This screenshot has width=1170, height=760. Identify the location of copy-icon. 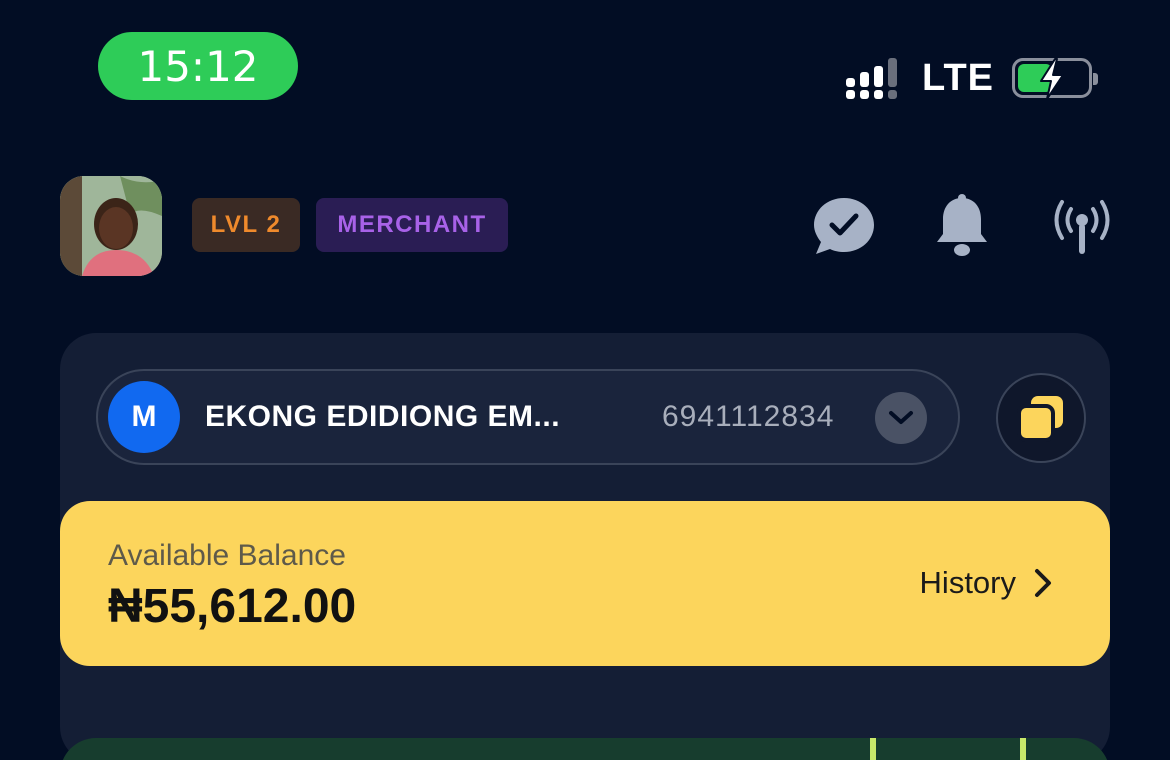
(1040, 419).